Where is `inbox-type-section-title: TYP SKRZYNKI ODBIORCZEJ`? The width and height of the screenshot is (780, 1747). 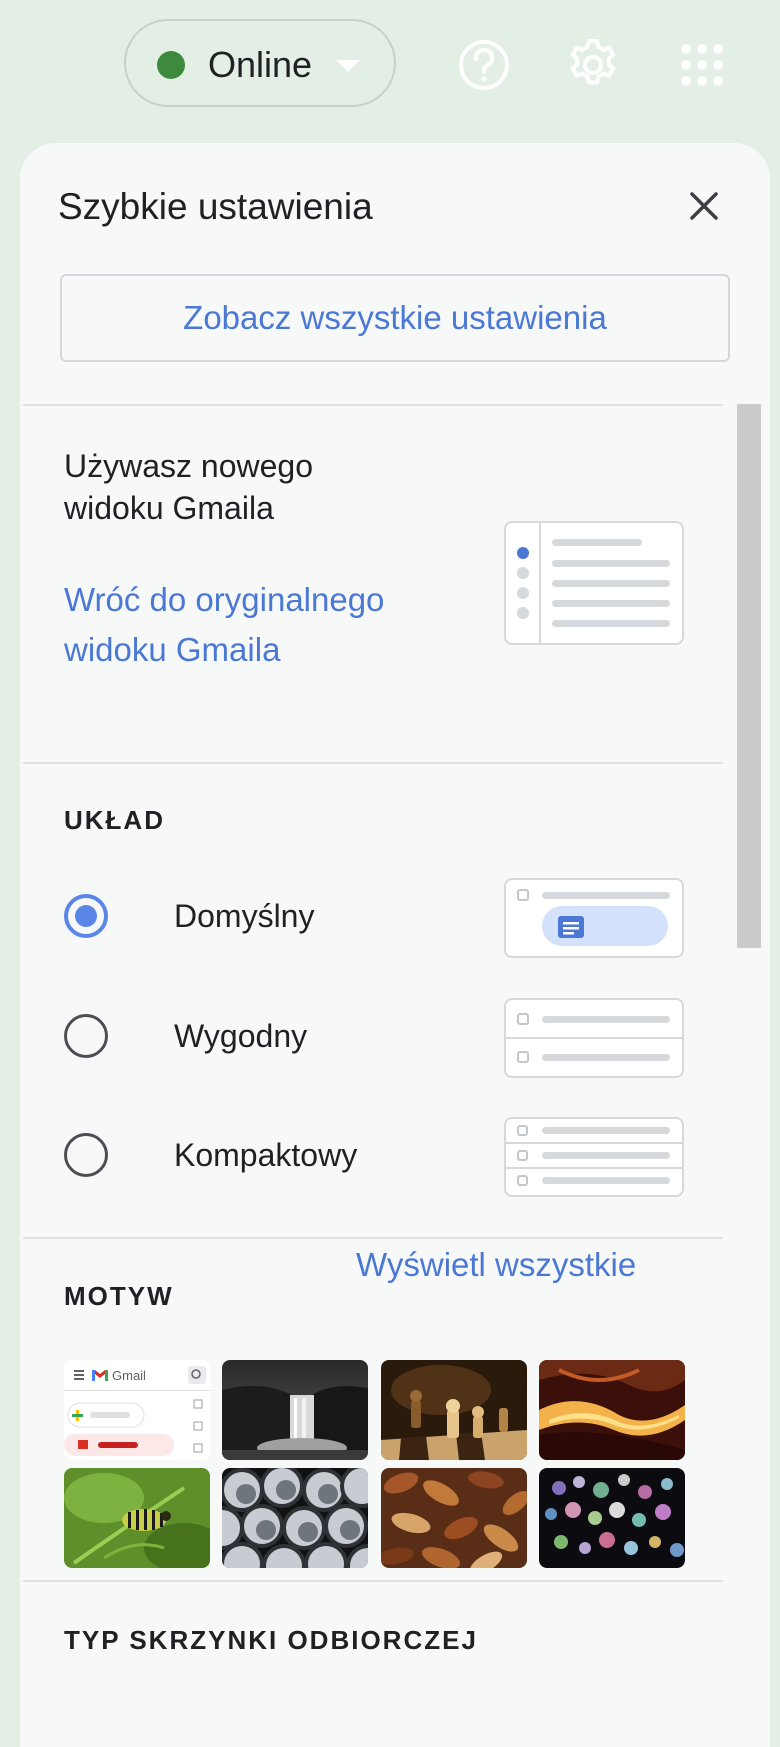 inbox-type-section-title: TYP SKRZYNKI ODBIORCZEJ is located at coordinates (271, 1640).